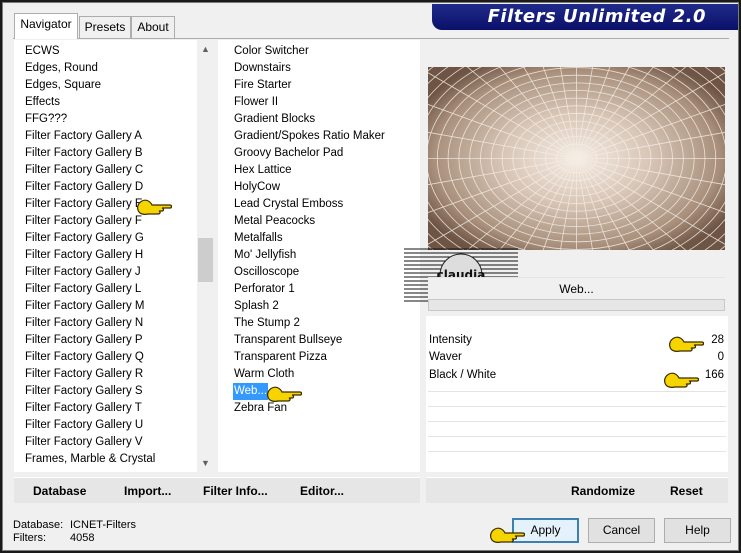  Describe the element at coordinates (265, 255) in the screenshot. I see `filter-item: Mo' Jellyfish` at that location.